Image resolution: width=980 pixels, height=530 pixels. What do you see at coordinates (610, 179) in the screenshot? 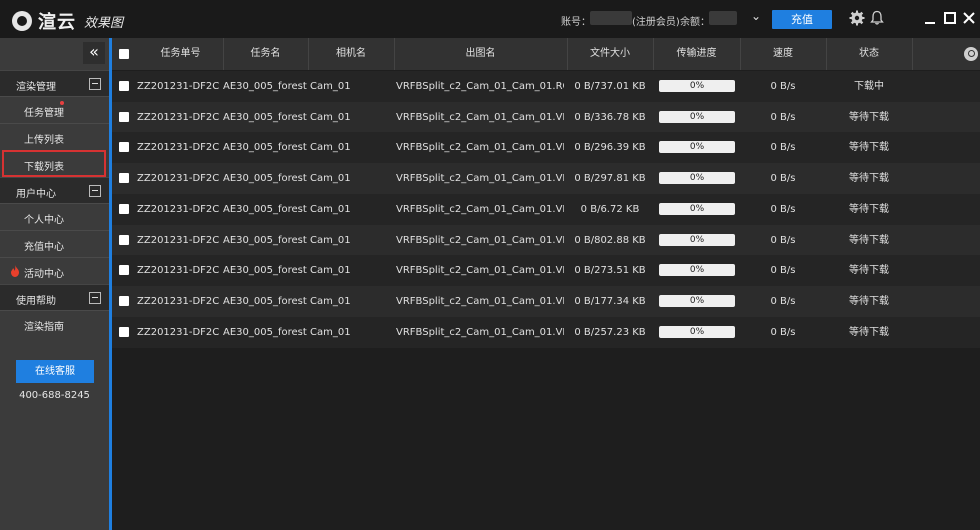
I see `cell-size: 0 B/297.81 KB` at bounding box center [610, 179].